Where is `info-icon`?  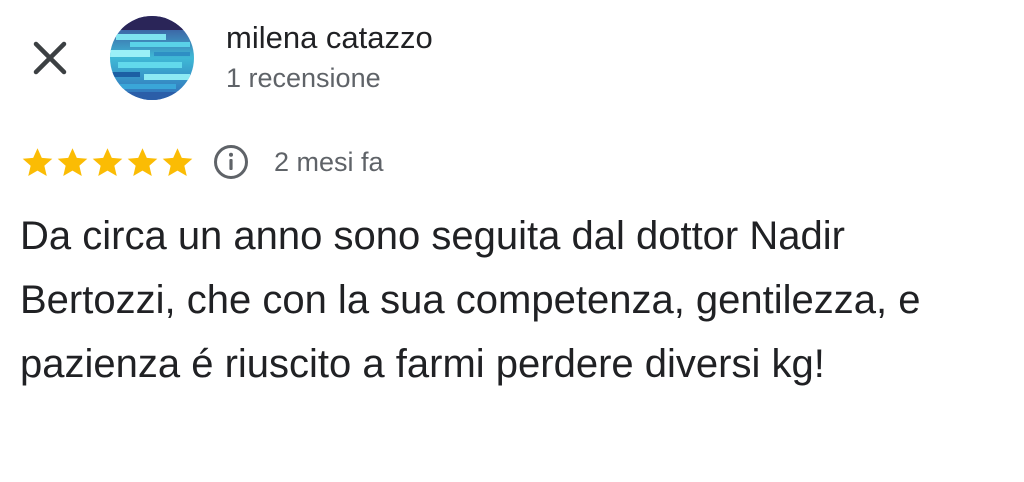
info-icon is located at coordinates (231, 162).